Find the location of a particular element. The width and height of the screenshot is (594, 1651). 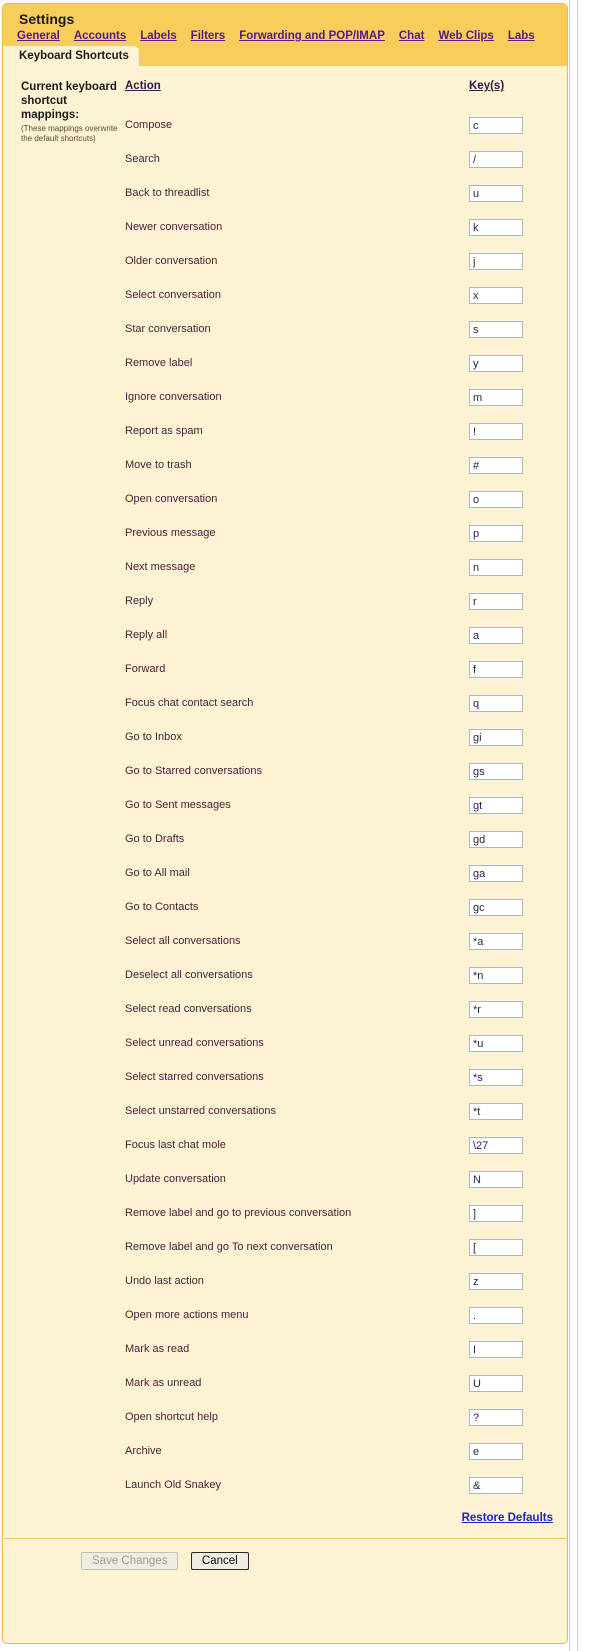

table-row: Remove label and go To next conversation is located at coordinates (339, 1247).